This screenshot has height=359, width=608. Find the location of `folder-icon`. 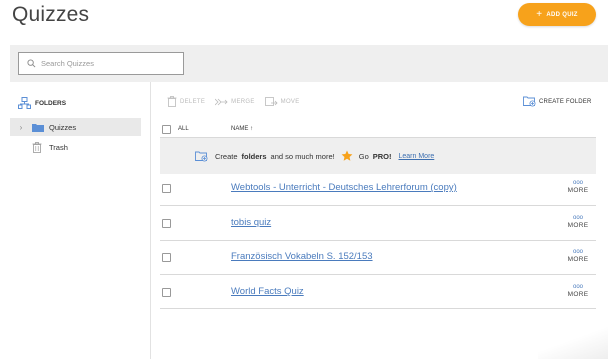

folder-icon is located at coordinates (38, 127).